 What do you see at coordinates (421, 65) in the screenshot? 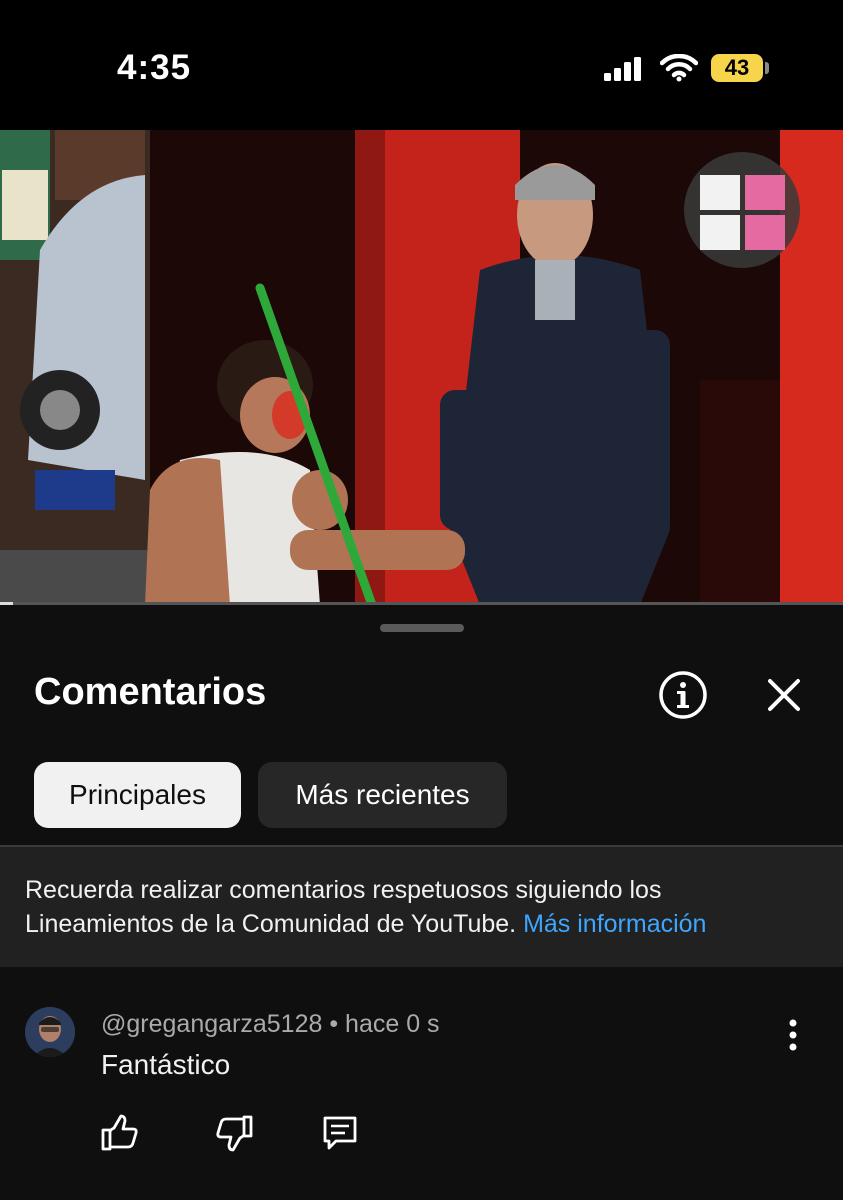
I see `status-bar: 4:35 43` at bounding box center [421, 65].